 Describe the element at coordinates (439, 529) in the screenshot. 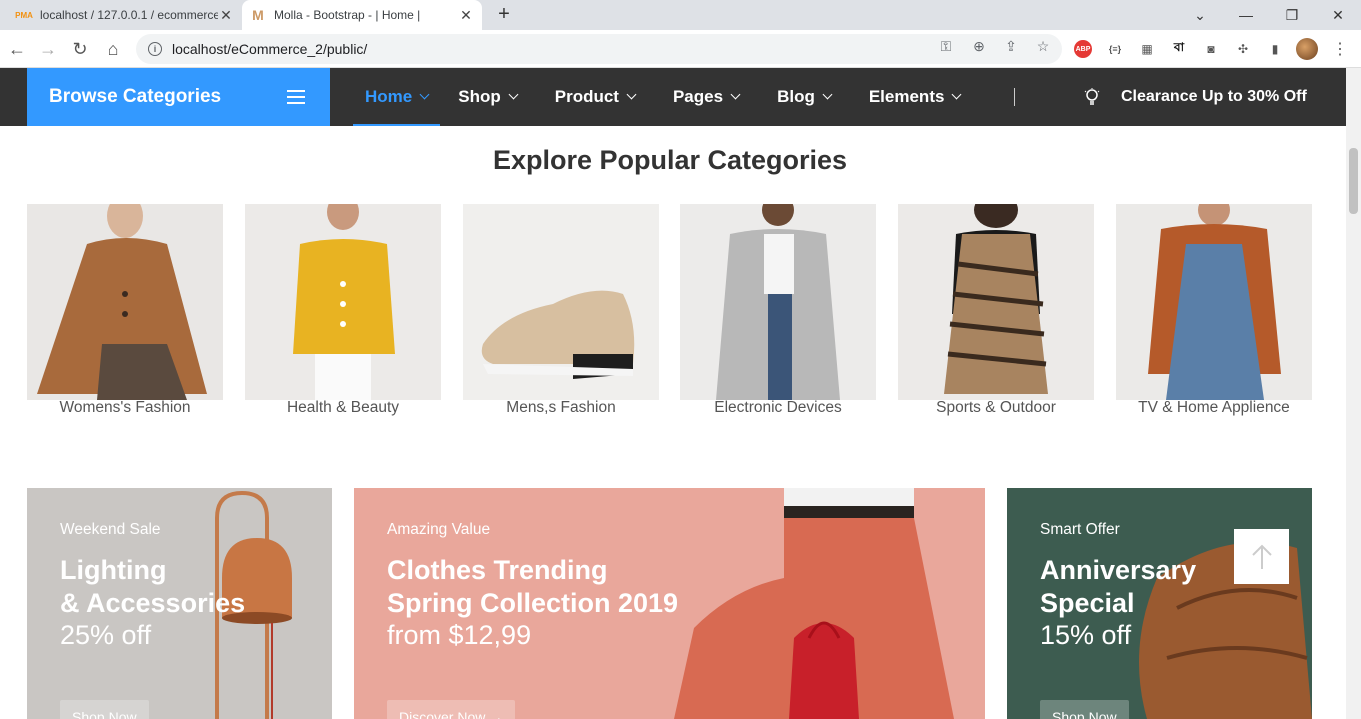

I see `banner-subtitle: Amazing Value` at that location.